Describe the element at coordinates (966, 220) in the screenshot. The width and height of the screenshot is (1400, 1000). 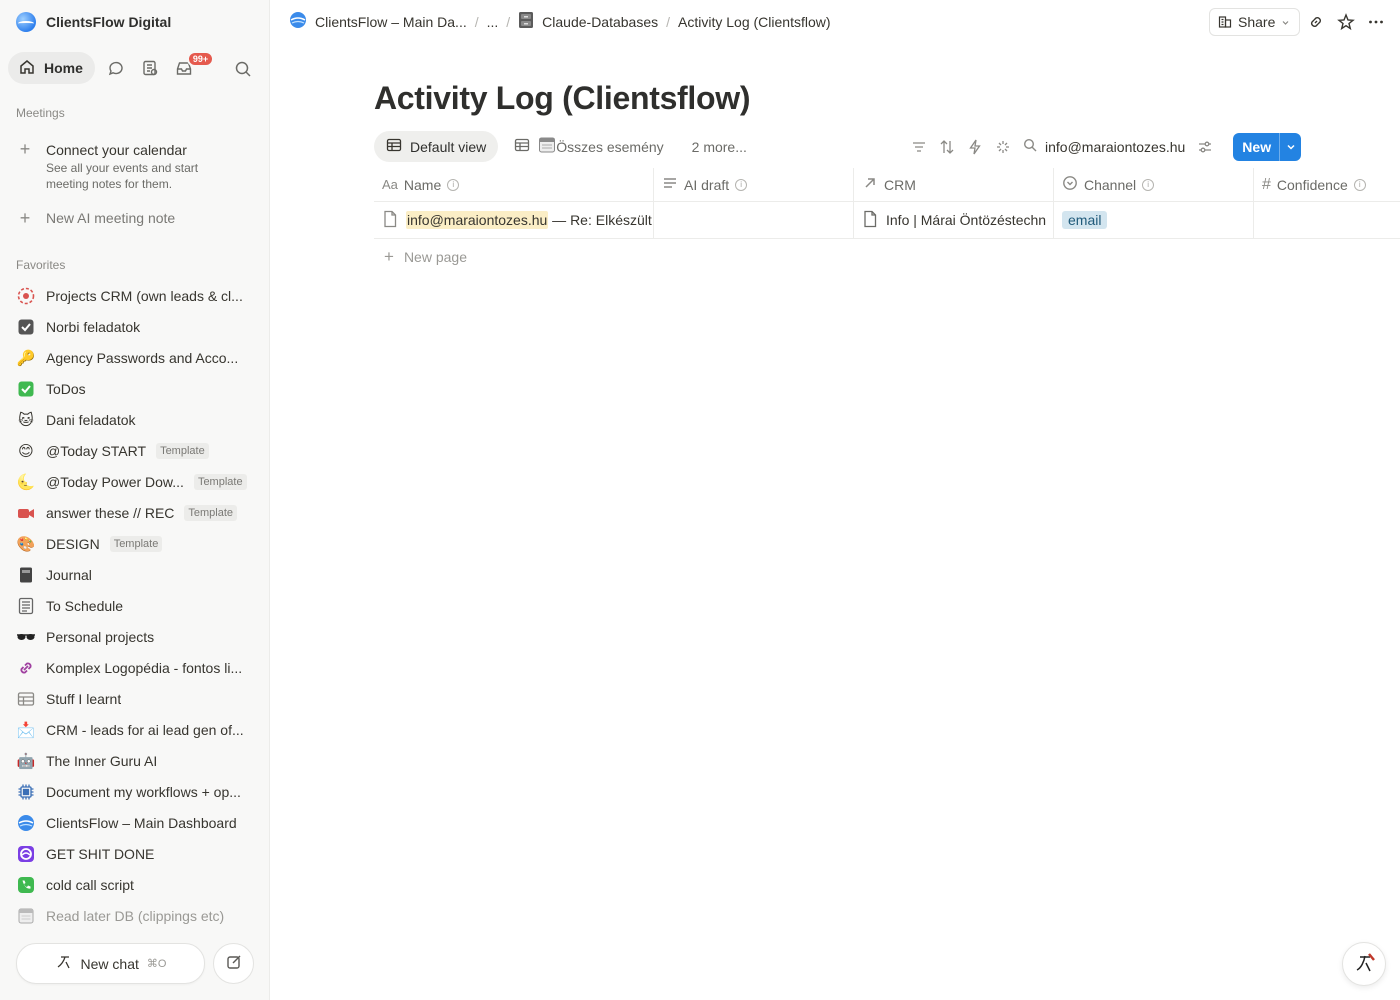
I see `crm-relation-link: Info | Márai Öntözéstechn` at that location.